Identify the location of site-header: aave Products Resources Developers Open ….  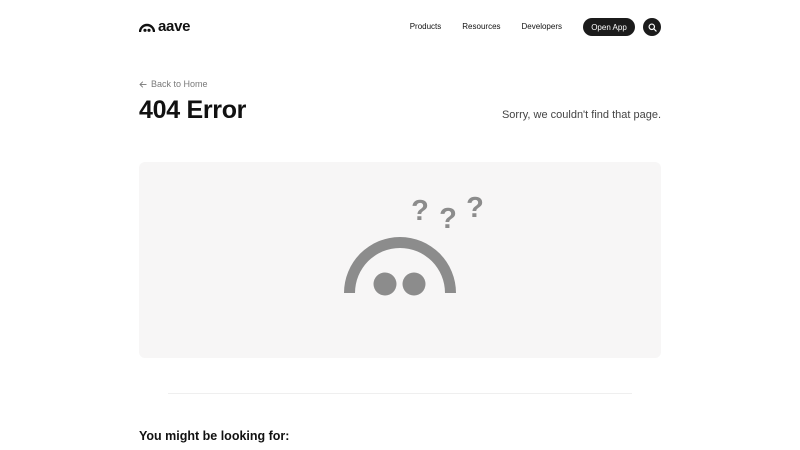
(400, 28).